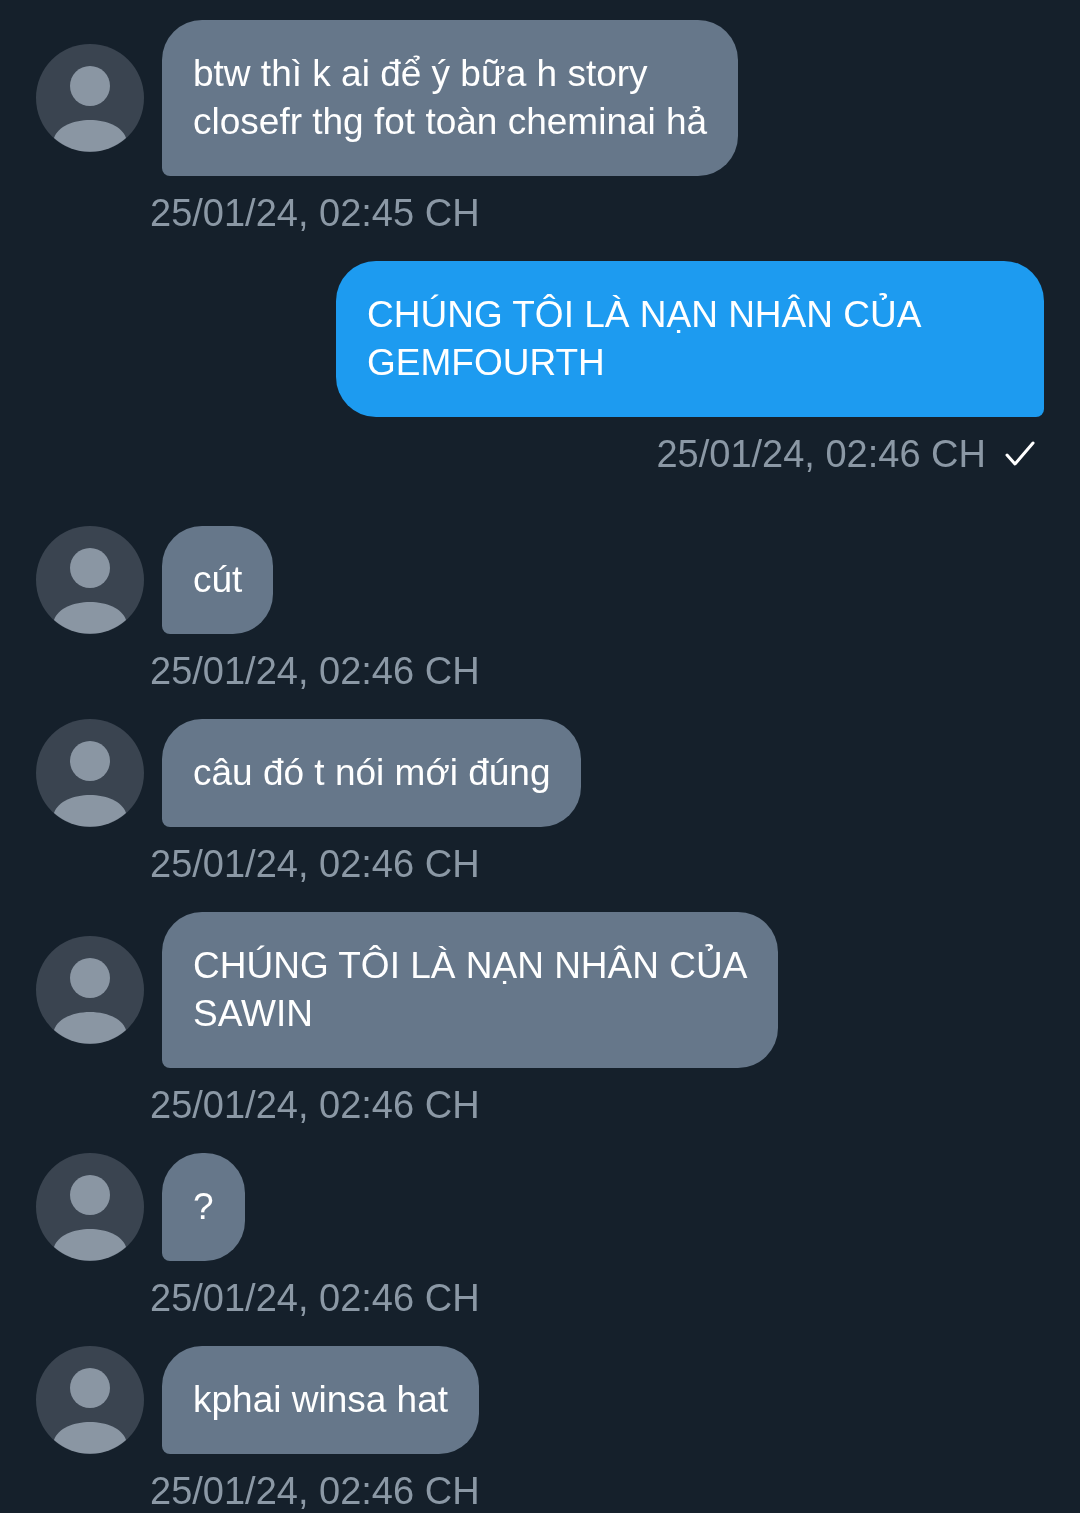 The width and height of the screenshot is (1080, 1513). I want to click on message-bubble: ?, so click(203, 1207).